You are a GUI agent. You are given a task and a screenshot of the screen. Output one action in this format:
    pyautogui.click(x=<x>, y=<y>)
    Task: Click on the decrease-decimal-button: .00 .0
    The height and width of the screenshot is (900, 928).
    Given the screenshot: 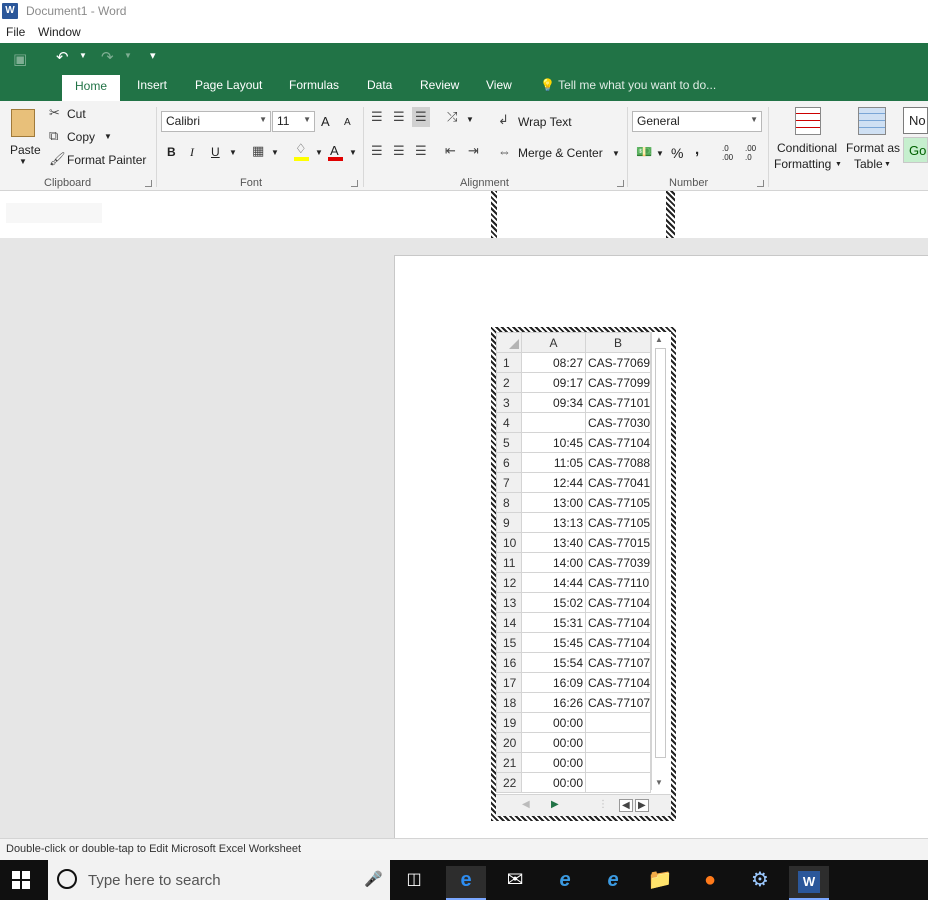 What is the action you would take?
    pyautogui.click(x=754, y=153)
    